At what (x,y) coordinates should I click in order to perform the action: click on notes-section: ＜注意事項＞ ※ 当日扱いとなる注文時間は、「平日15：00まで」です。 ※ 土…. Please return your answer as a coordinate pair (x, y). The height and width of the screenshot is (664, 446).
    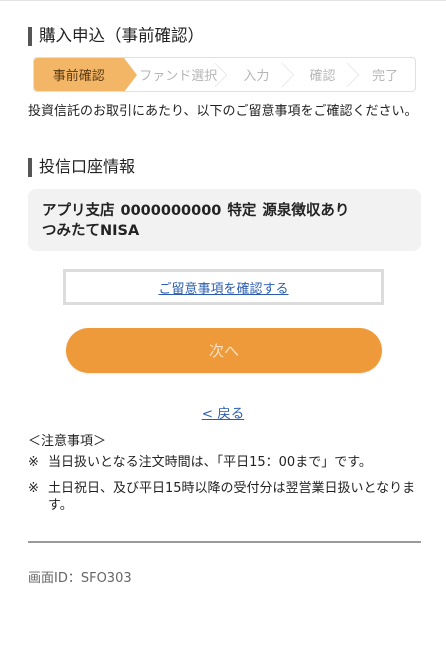
    Looking at the image, I should click on (225, 478).